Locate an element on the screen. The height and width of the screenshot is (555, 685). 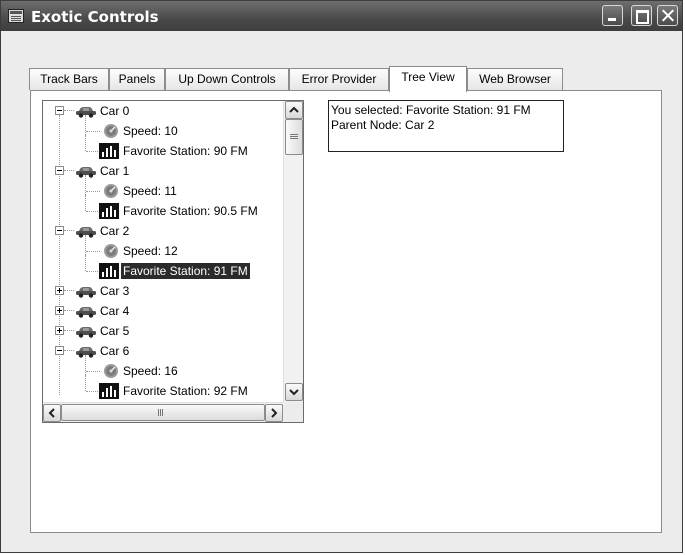
tree-node-label: Favorite Station: 92 FM is located at coordinates (185, 391).